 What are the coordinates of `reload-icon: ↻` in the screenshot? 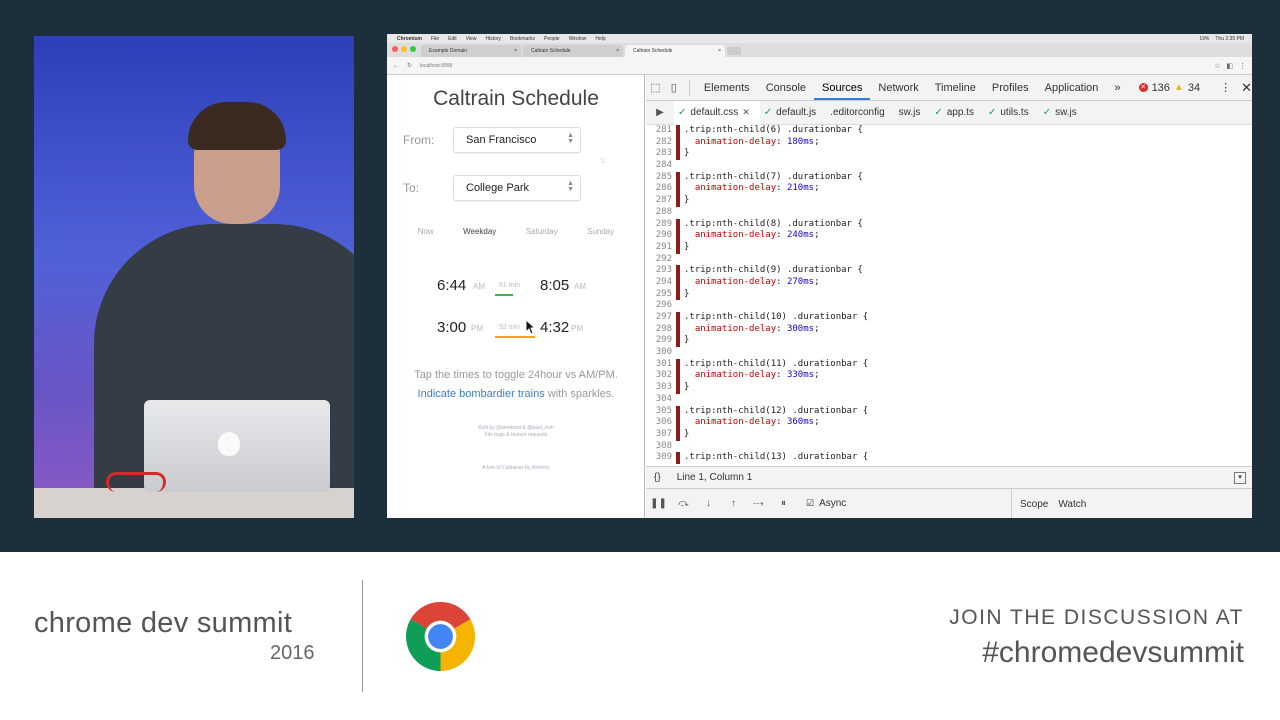 It's located at (409, 65).